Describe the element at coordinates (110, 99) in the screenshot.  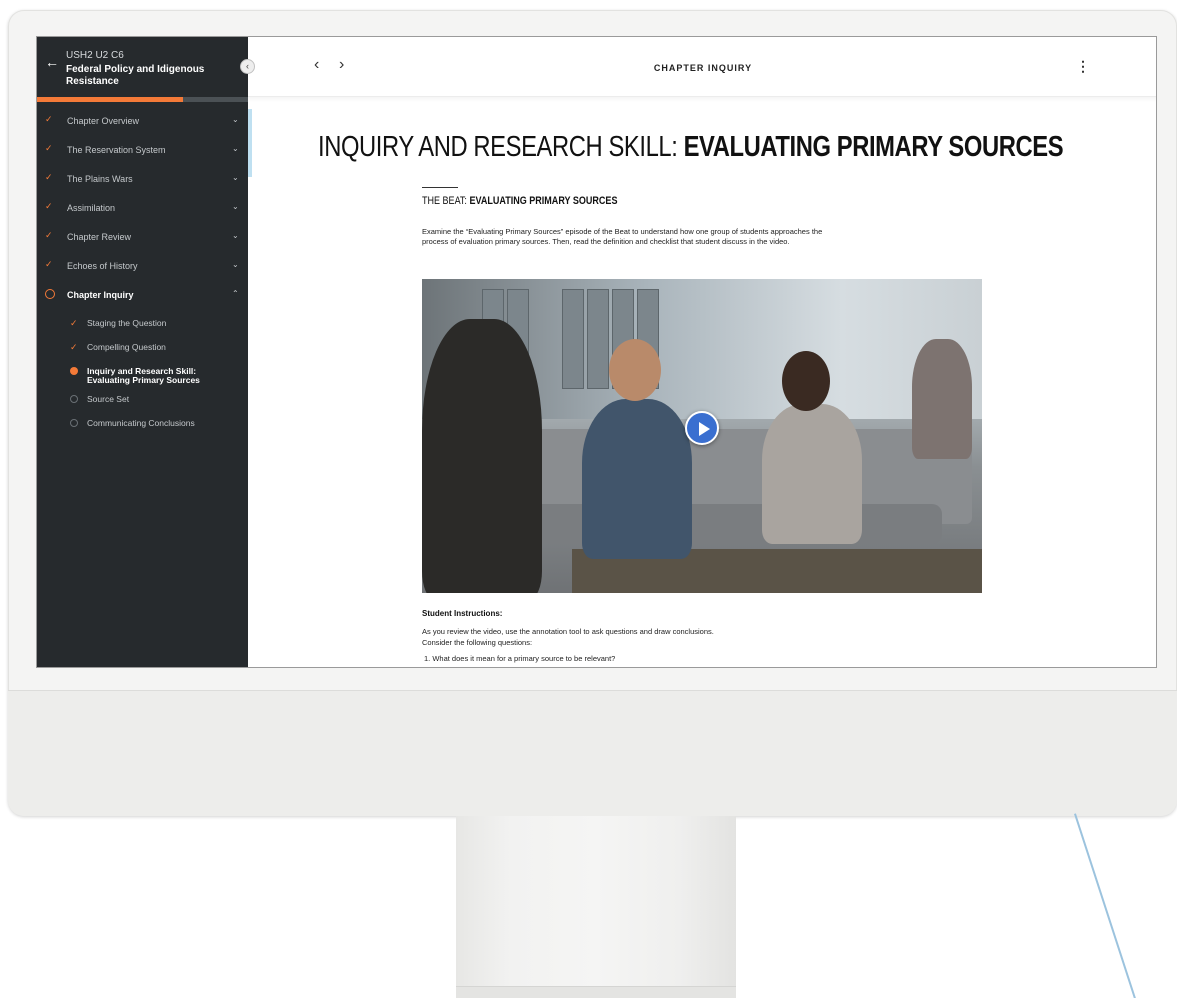
I see `progress-bar-fill` at that location.